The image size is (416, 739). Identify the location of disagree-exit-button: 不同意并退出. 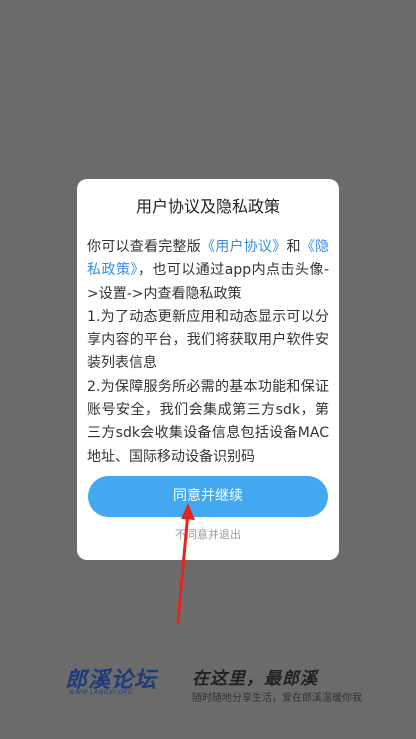
(208, 535).